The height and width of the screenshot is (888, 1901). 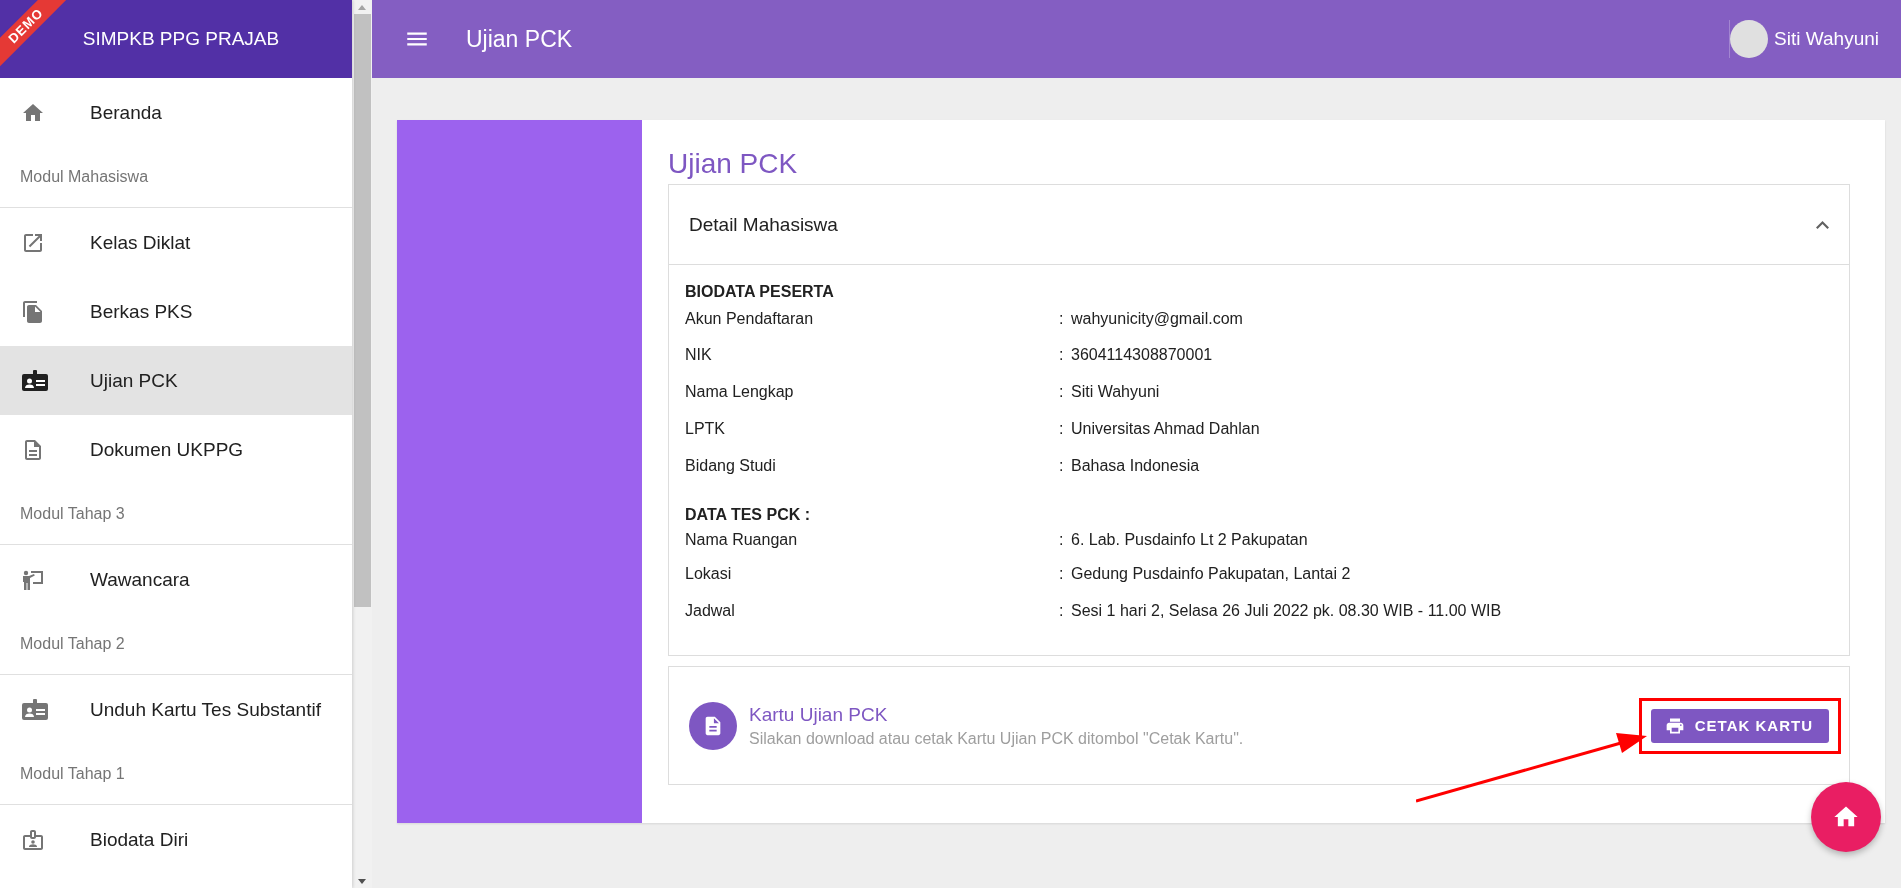 I want to click on section-heading: BIODATA PESERTA, so click(x=760, y=292).